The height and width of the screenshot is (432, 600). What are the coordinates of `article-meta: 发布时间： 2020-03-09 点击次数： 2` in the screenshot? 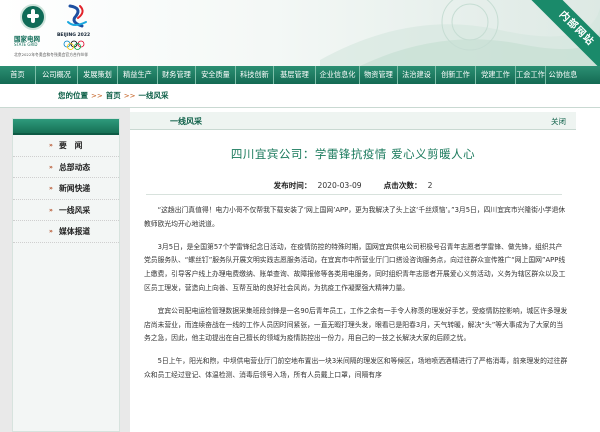 It's located at (353, 185).